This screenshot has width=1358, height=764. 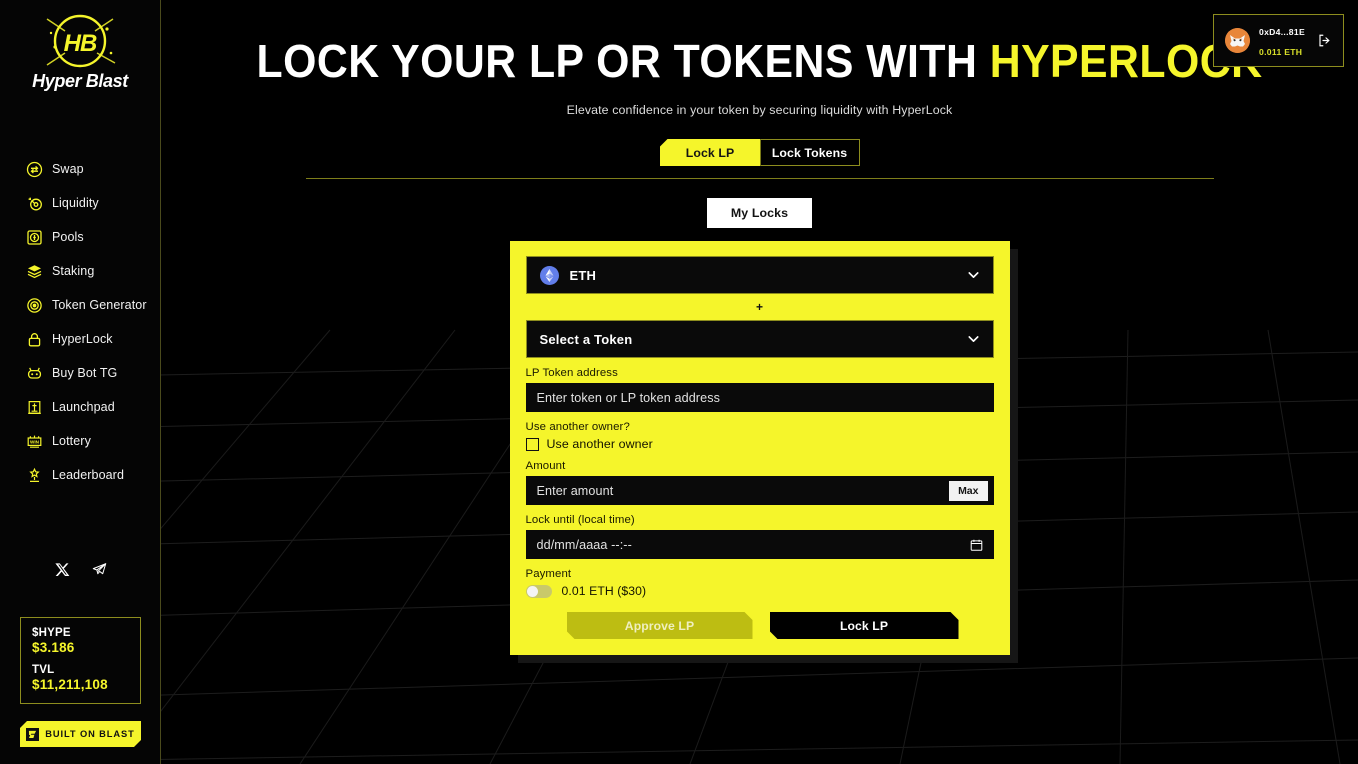 I want to click on lock-type-tabs: Lock LP Lock Tokens, so click(x=759, y=152).